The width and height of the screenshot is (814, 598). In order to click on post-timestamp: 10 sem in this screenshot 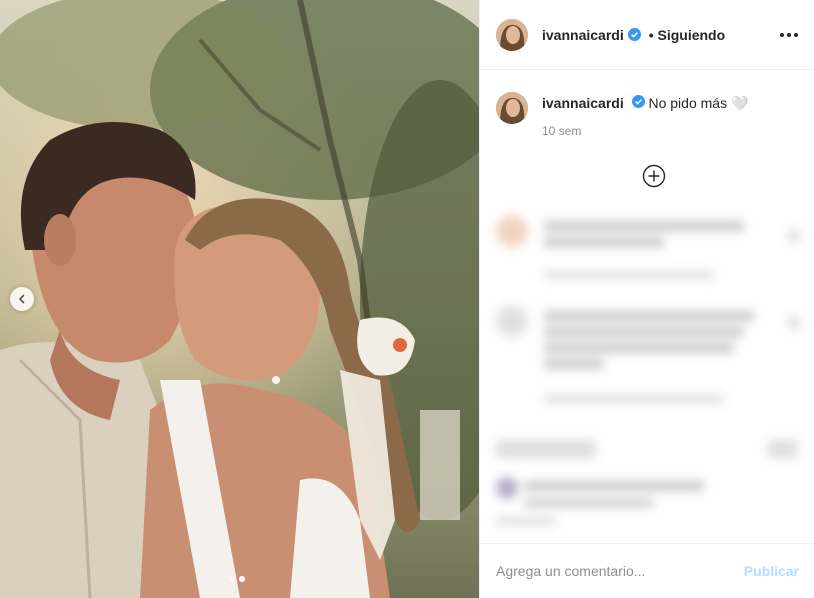, I will do `click(645, 131)`.